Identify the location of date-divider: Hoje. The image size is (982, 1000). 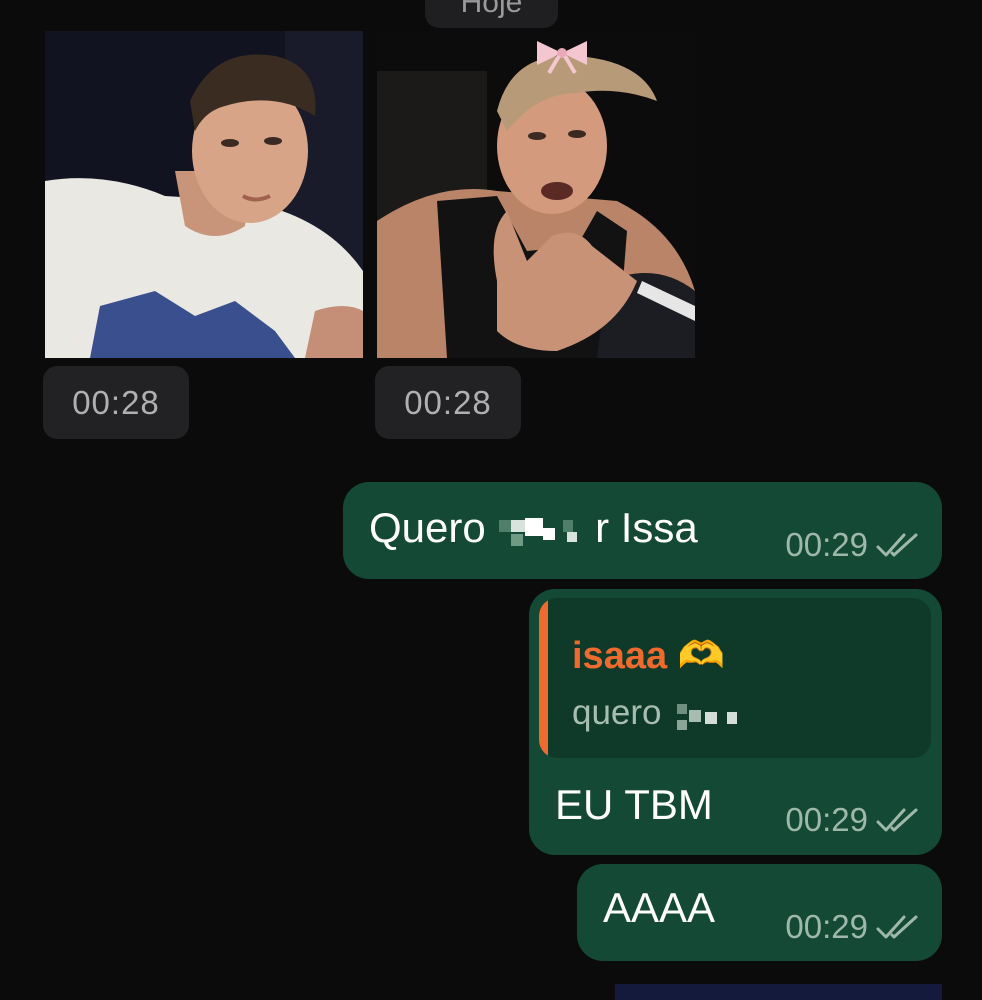
(491, 14).